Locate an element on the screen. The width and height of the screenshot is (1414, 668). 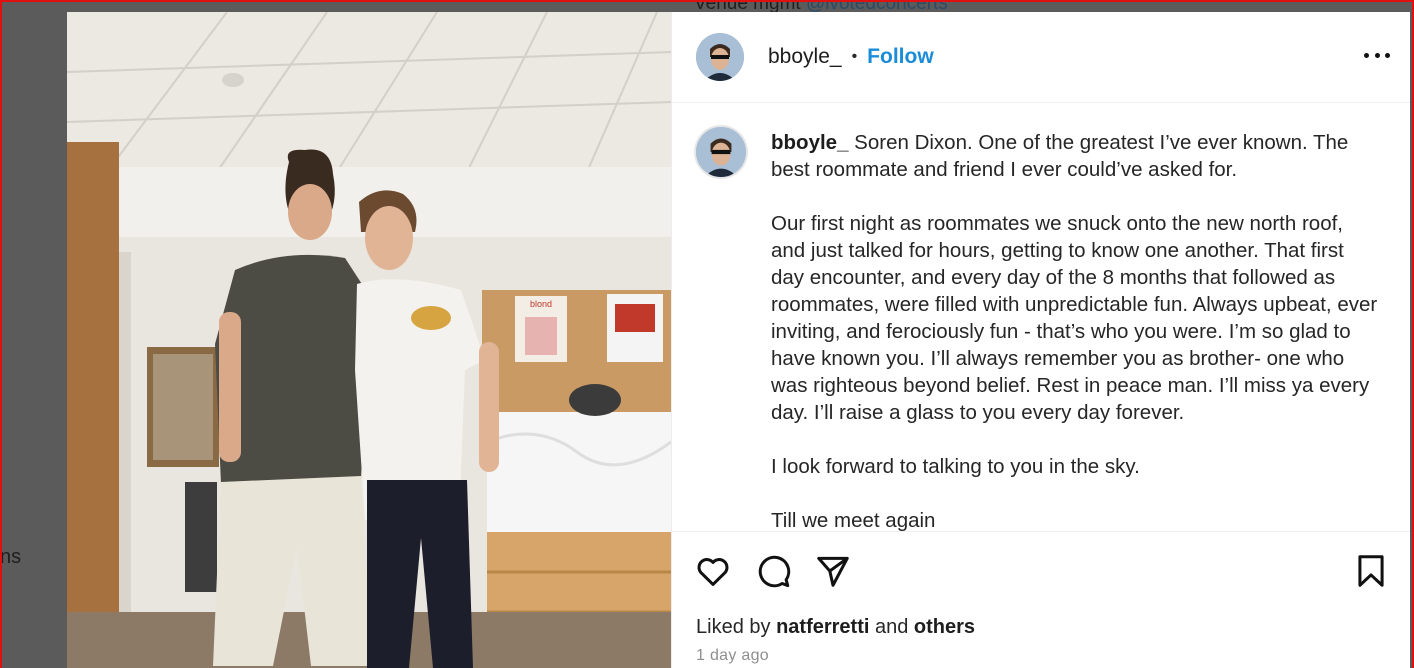
post-author-row: bboyle_ • Follow is located at coordinates (851, 57).